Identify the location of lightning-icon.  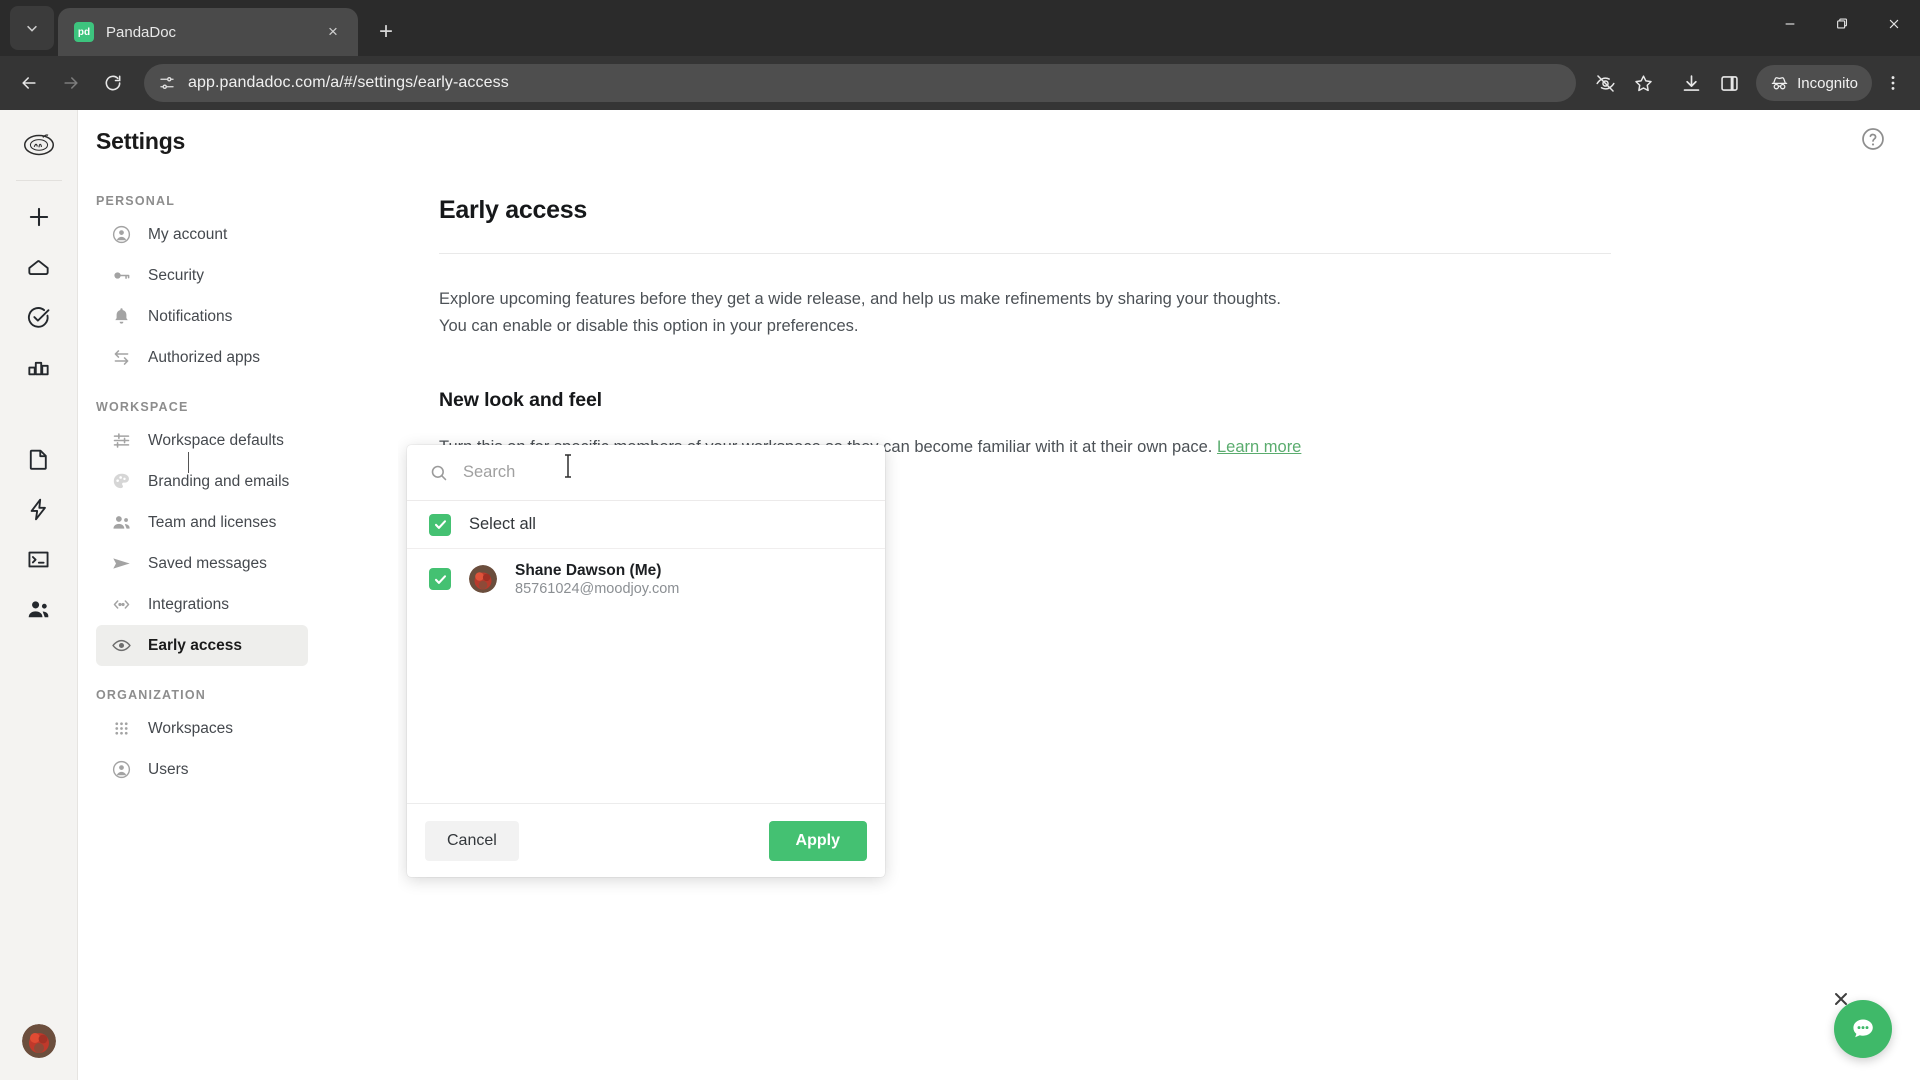
(38, 509).